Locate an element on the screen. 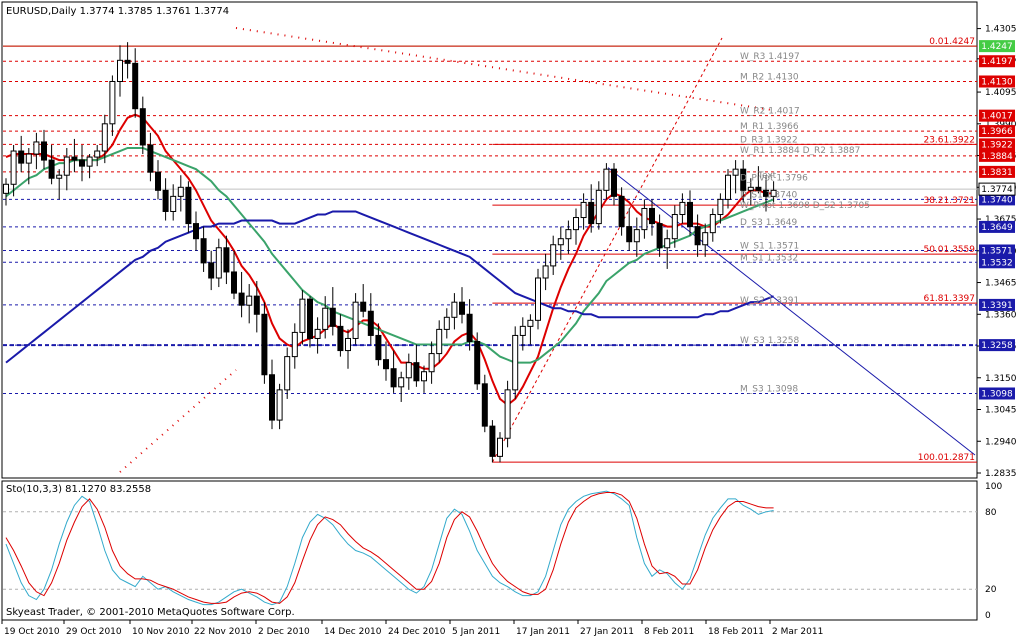 The image size is (1018, 639). oscillator-title: Sto(10,3,3) 81.1270 83.2558 is located at coordinates (78, 489).